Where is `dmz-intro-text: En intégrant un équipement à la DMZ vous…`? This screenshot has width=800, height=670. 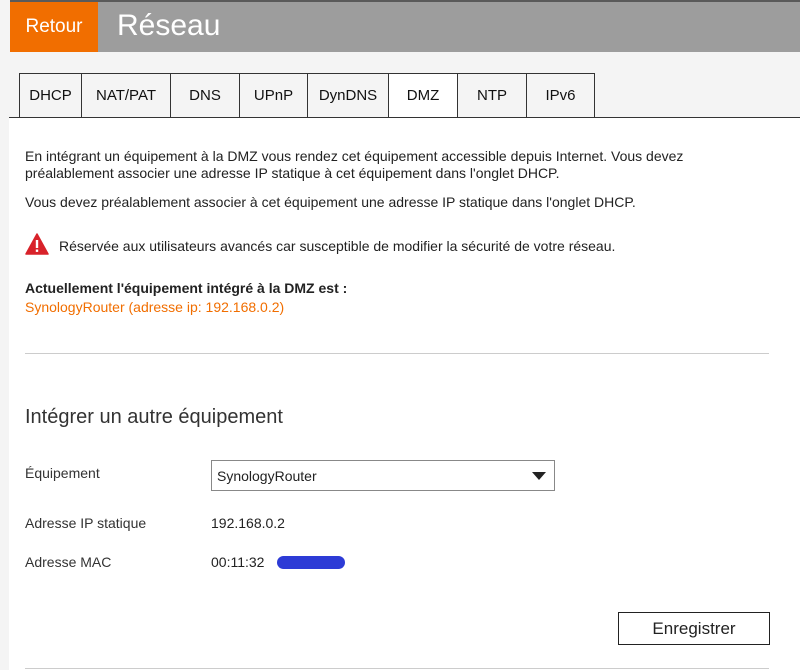
dmz-intro-text: En intégrant un équipement à la DMZ vous… is located at coordinates (354, 164).